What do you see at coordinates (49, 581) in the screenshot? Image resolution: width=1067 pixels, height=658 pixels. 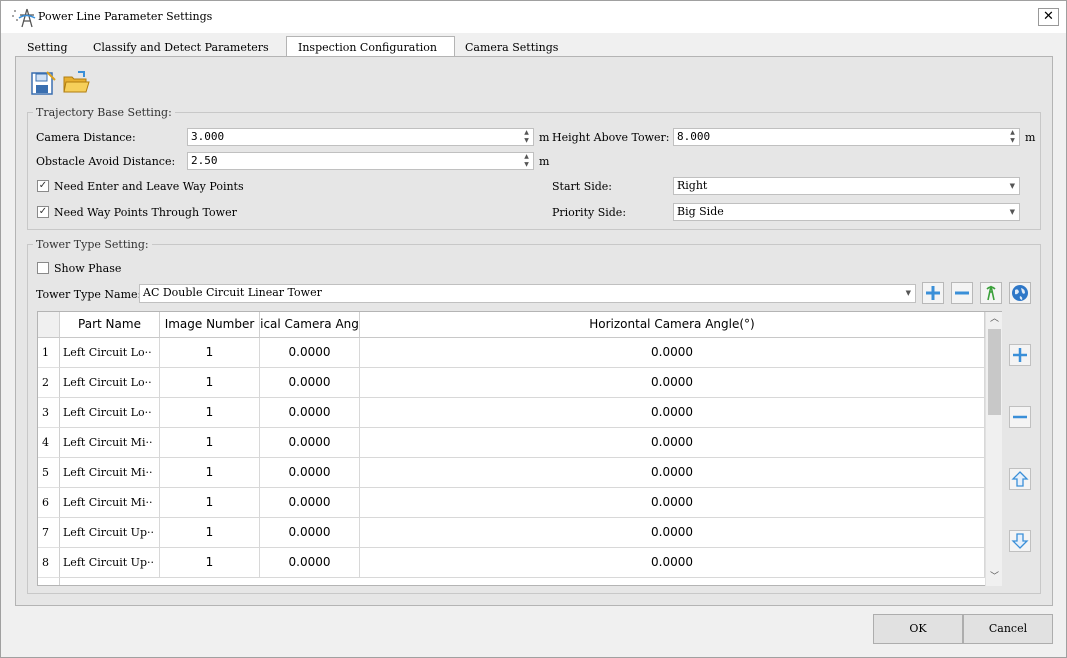 I see `row-number-partial` at bounding box center [49, 581].